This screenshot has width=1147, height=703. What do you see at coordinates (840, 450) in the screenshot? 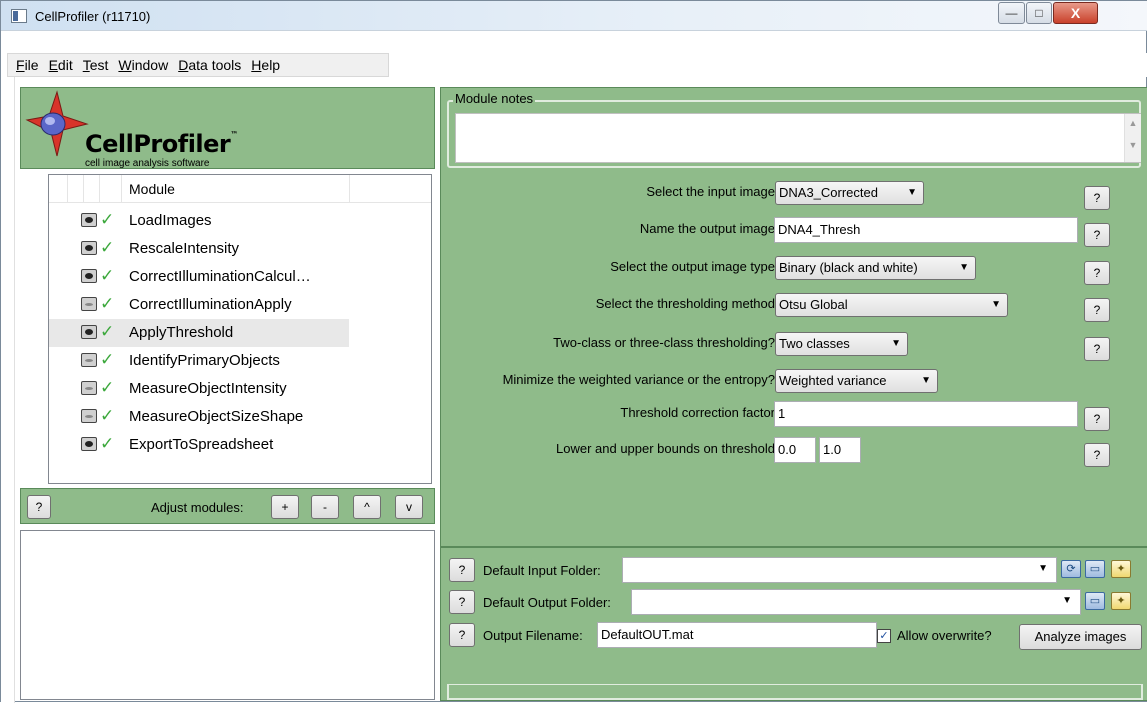
I see `upper-bound-input: 1.0` at bounding box center [840, 450].